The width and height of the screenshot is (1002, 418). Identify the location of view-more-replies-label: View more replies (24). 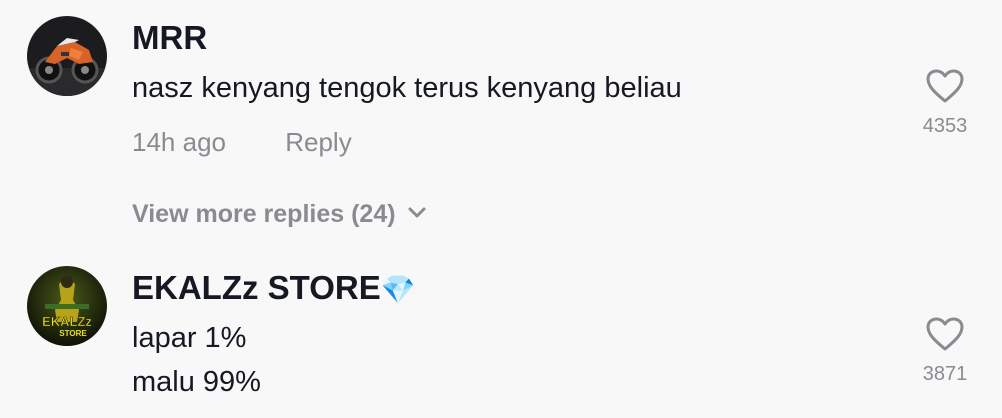
(264, 214).